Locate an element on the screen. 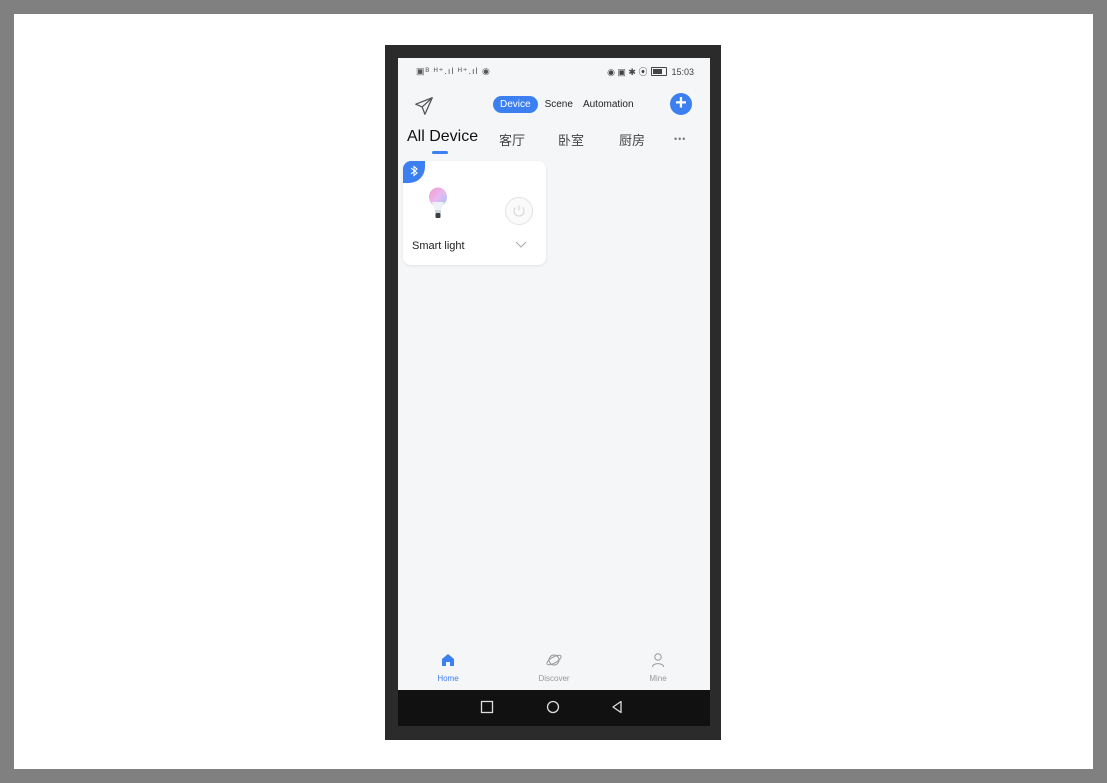  nav-discover: Discover is located at coordinates (554, 667).